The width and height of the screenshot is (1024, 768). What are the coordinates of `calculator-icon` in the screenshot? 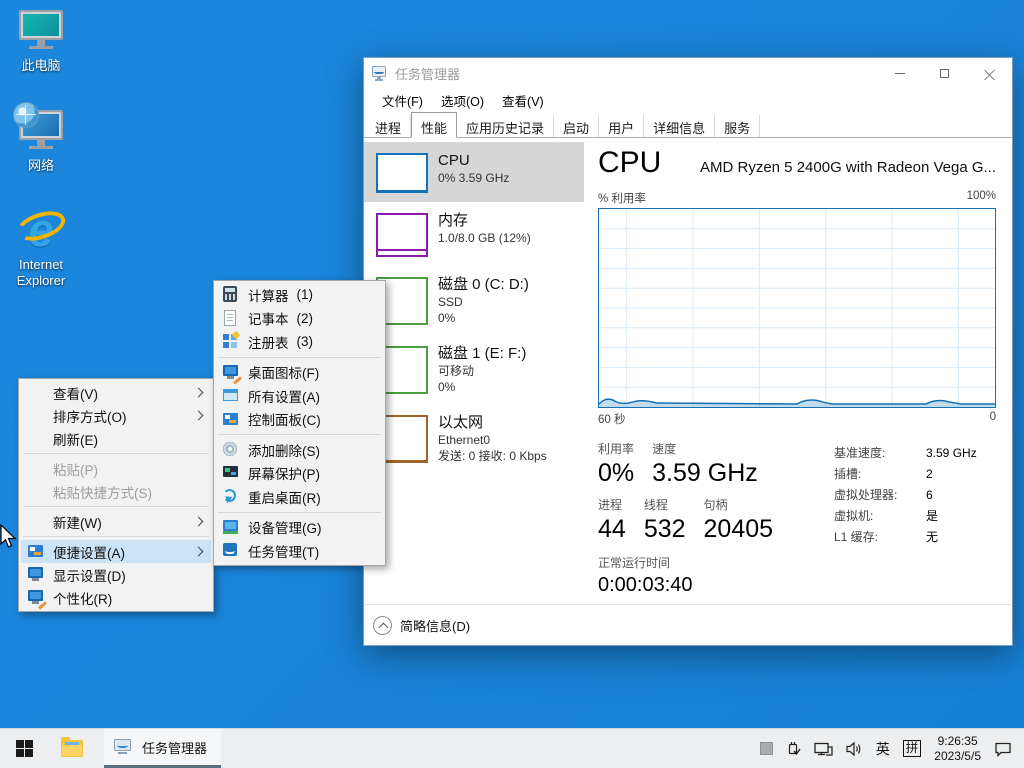 It's located at (230, 294).